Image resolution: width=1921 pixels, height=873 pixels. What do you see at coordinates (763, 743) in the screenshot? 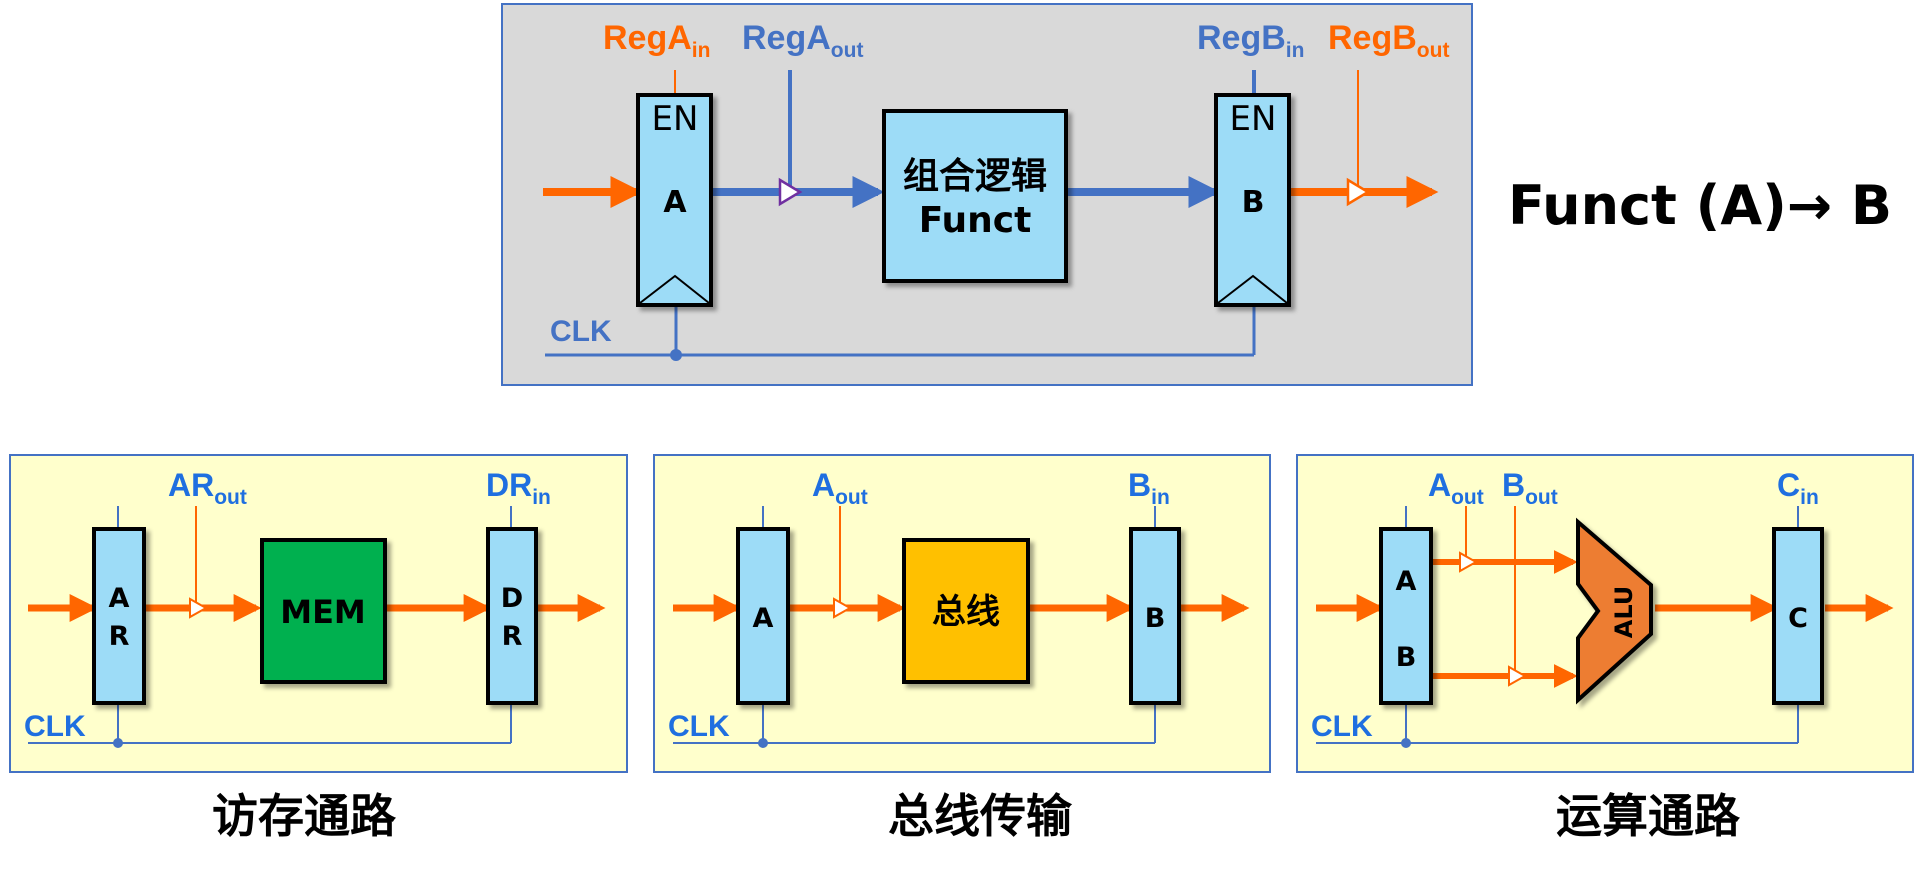
I see `bus-clk-dot` at bounding box center [763, 743].